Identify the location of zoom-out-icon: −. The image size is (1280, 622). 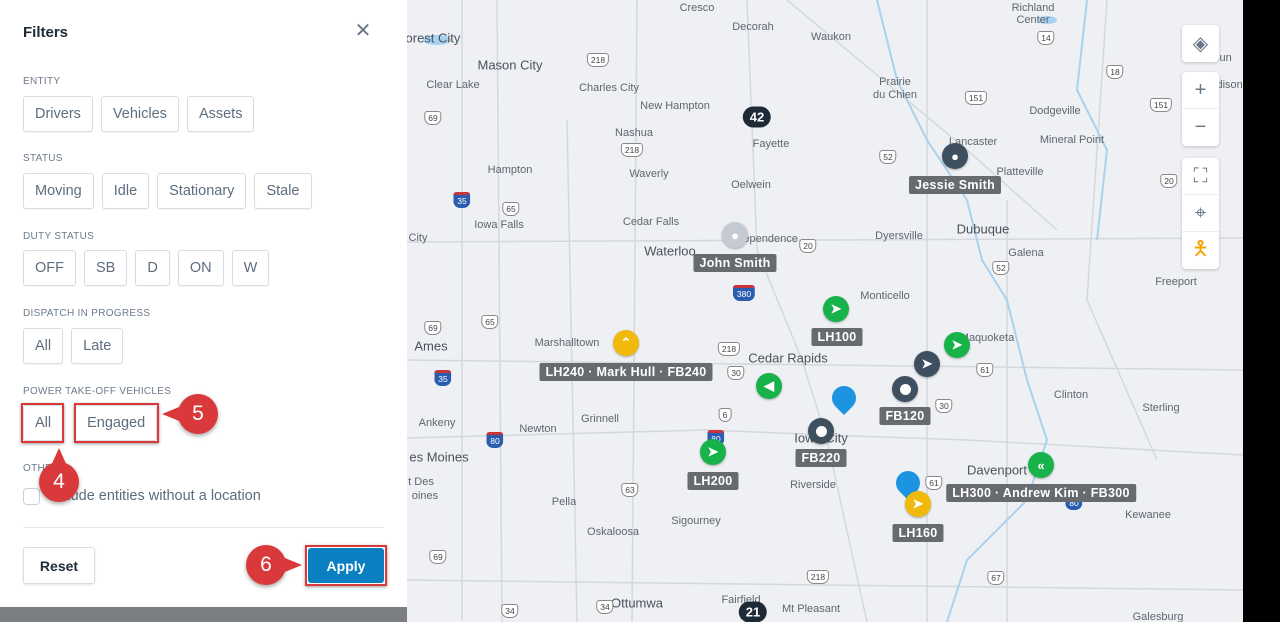
(1200, 127).